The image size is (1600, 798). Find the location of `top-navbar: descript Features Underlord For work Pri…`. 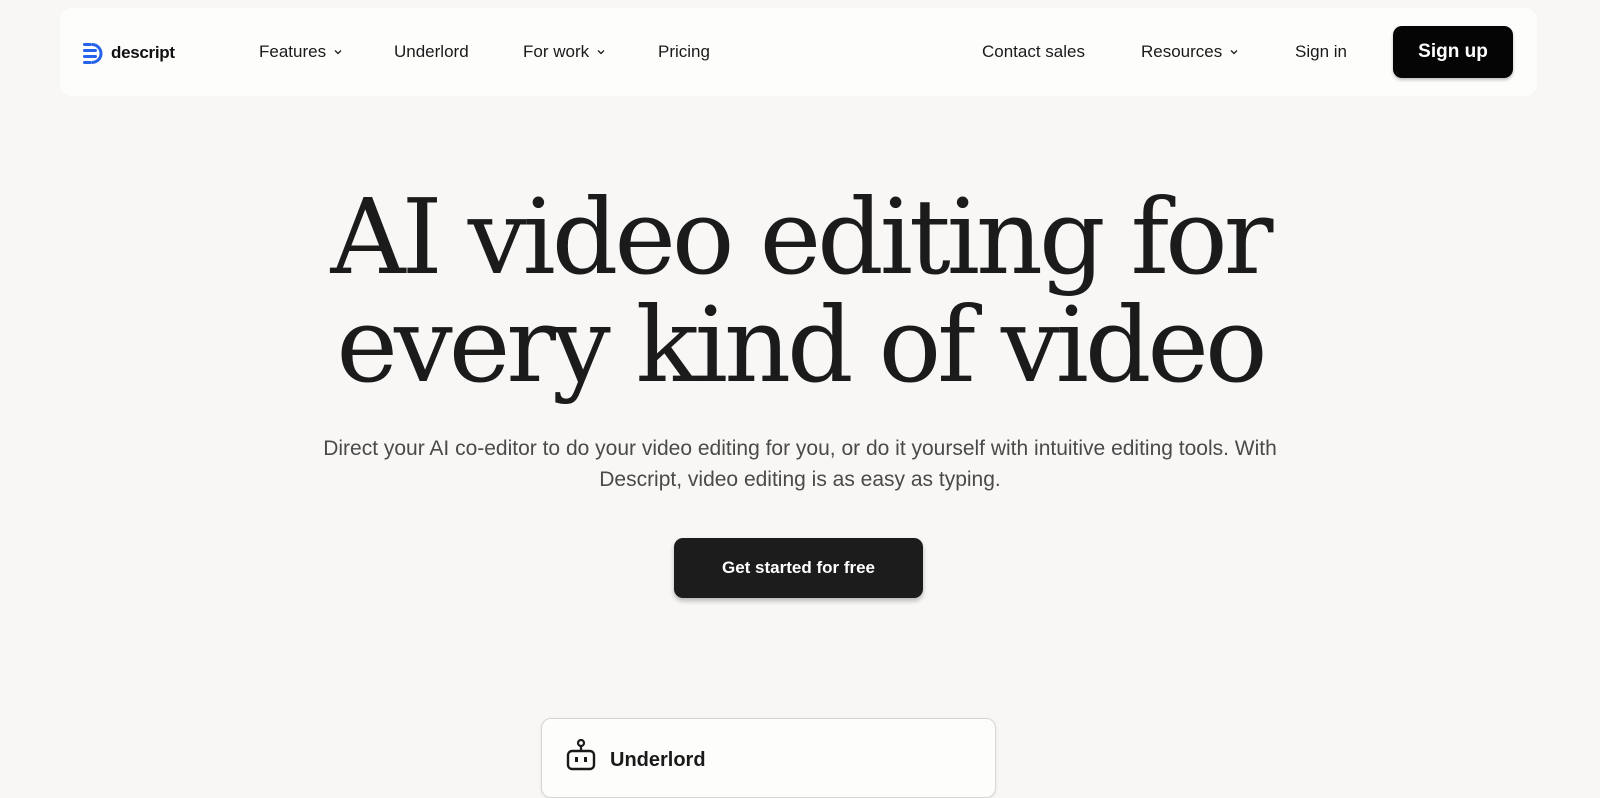

top-navbar: descript Features Underlord For work Pri… is located at coordinates (798, 52).